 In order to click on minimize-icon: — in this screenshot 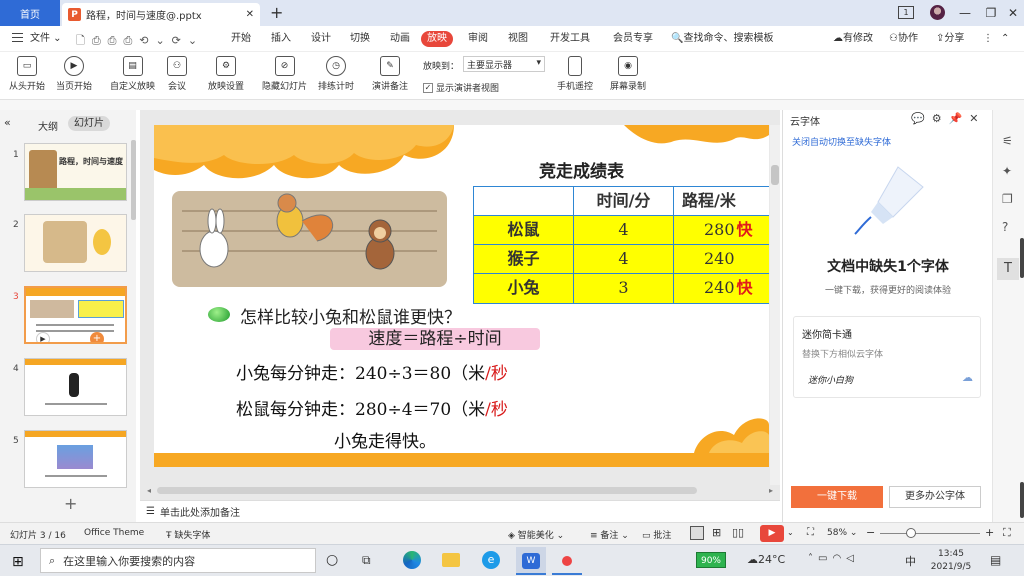, I will do `click(965, 13)`.